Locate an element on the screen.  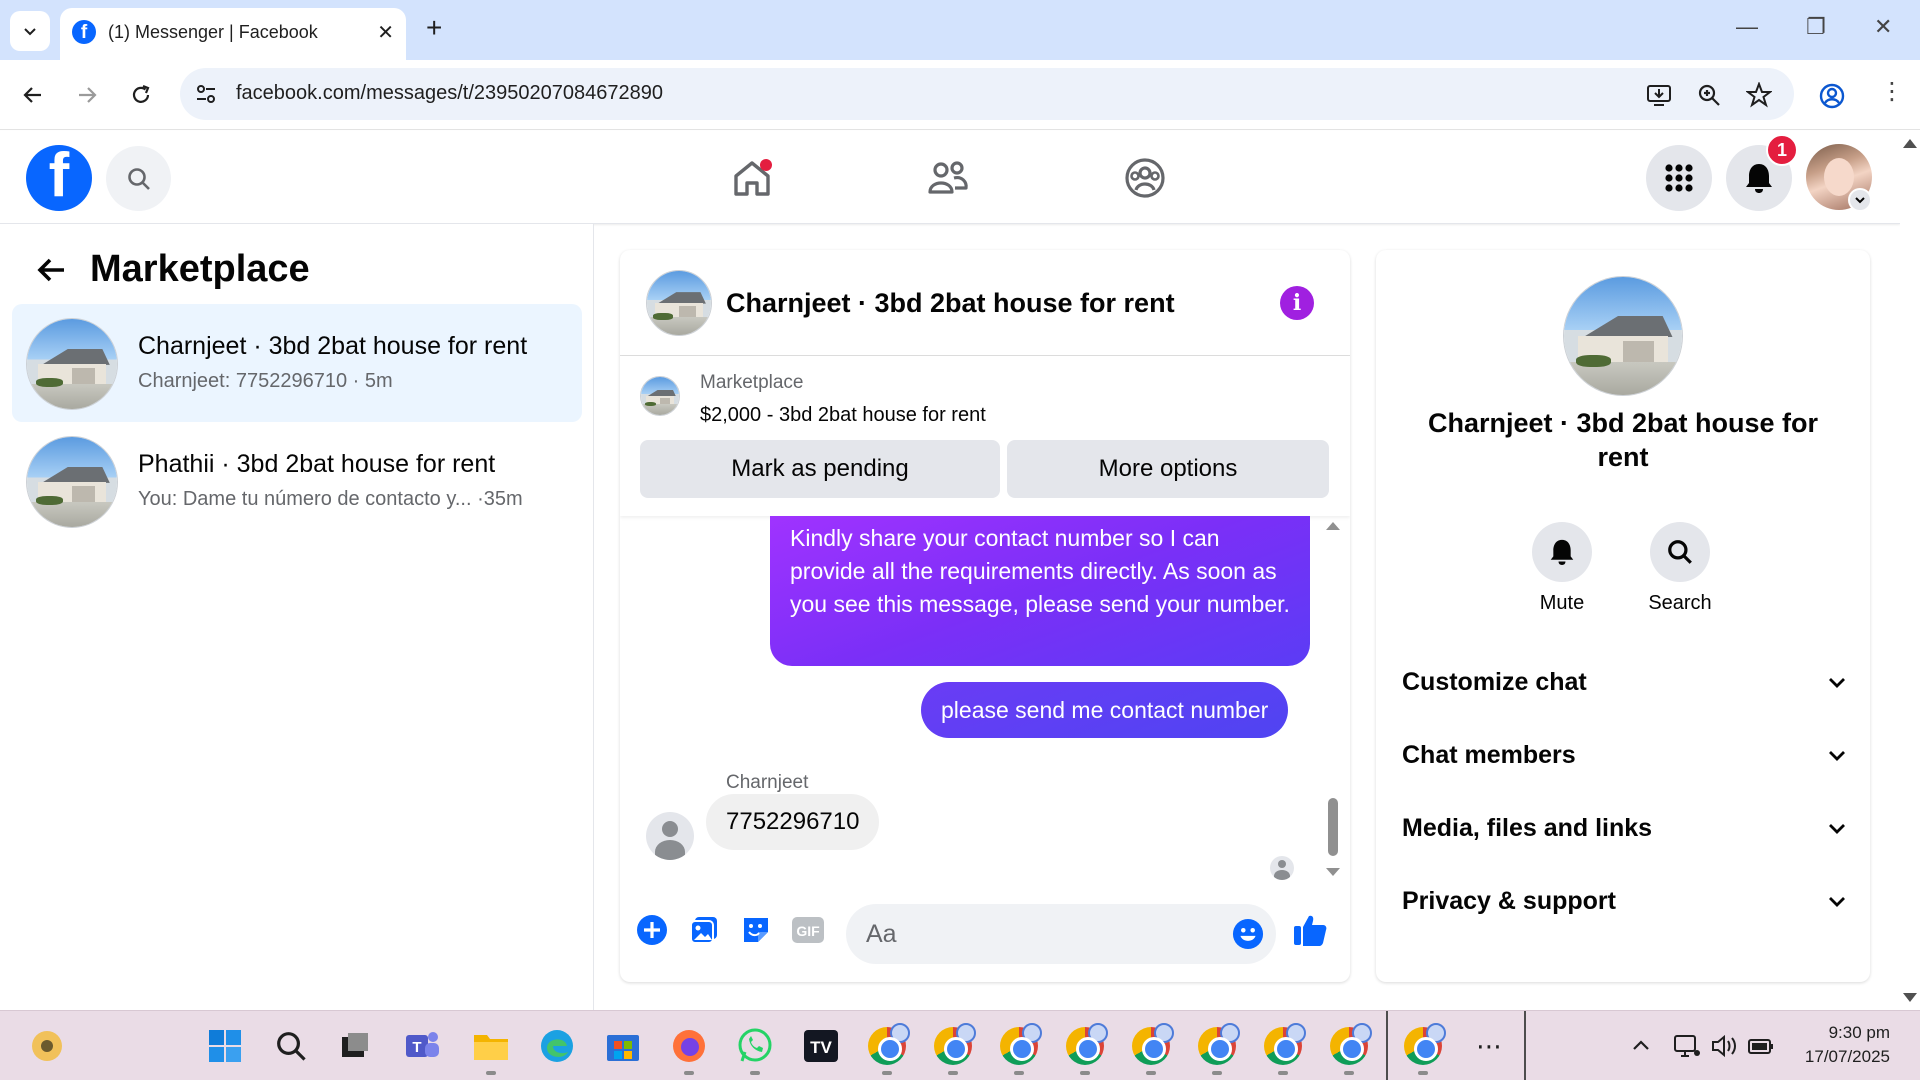
minimize-icon: — is located at coordinates (1747, 27).